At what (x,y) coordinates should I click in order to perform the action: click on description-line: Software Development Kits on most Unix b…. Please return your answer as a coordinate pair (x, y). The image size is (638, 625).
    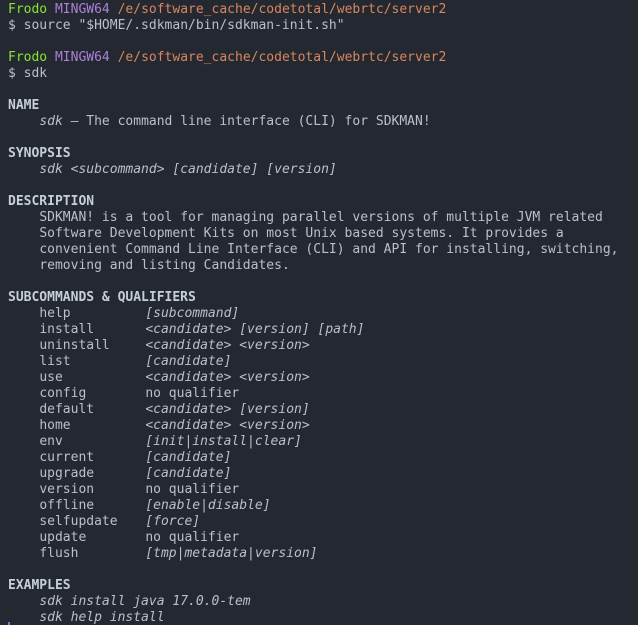
    Looking at the image, I should click on (301, 233).